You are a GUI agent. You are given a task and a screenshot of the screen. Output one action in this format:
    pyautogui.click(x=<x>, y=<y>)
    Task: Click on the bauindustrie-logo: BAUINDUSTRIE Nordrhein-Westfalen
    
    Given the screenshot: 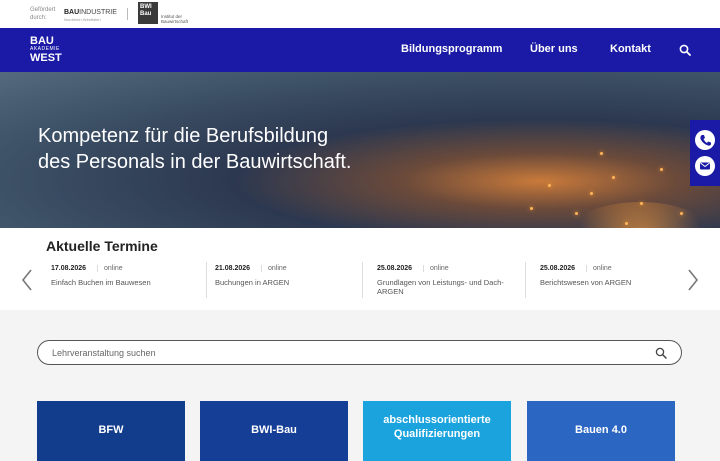 What is the action you would take?
    pyautogui.click(x=90, y=15)
    